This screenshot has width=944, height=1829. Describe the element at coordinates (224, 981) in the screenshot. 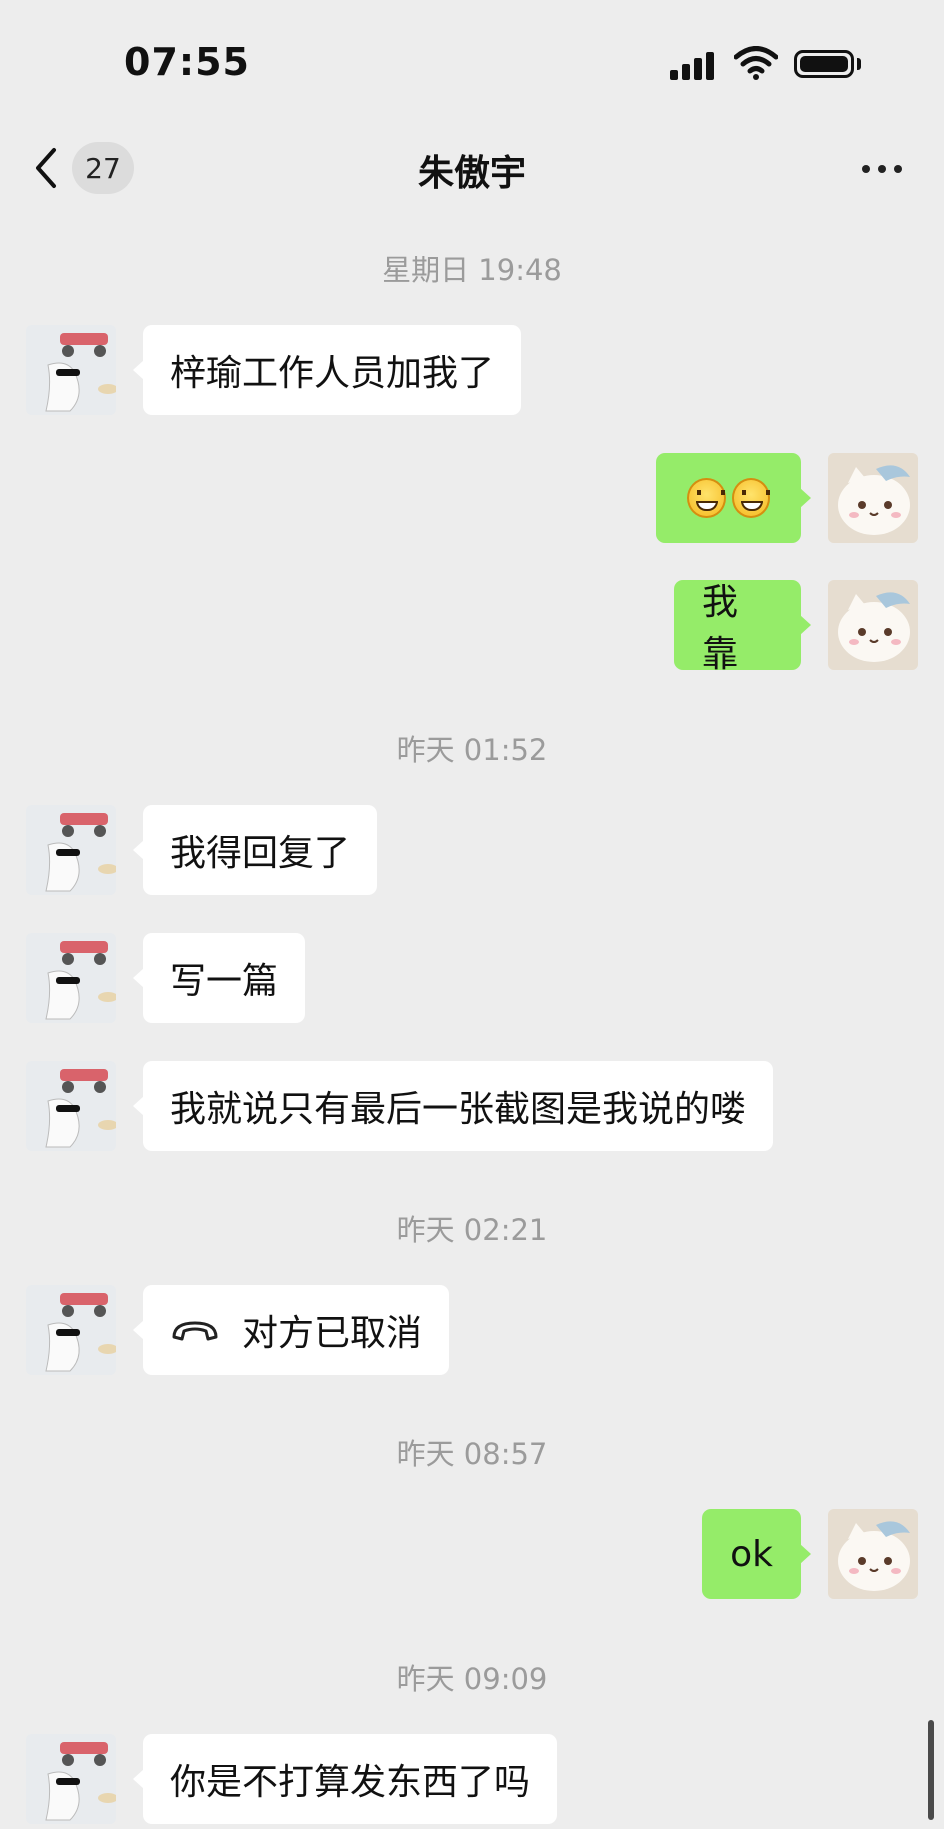

I see `message-text: 写一篇` at that location.